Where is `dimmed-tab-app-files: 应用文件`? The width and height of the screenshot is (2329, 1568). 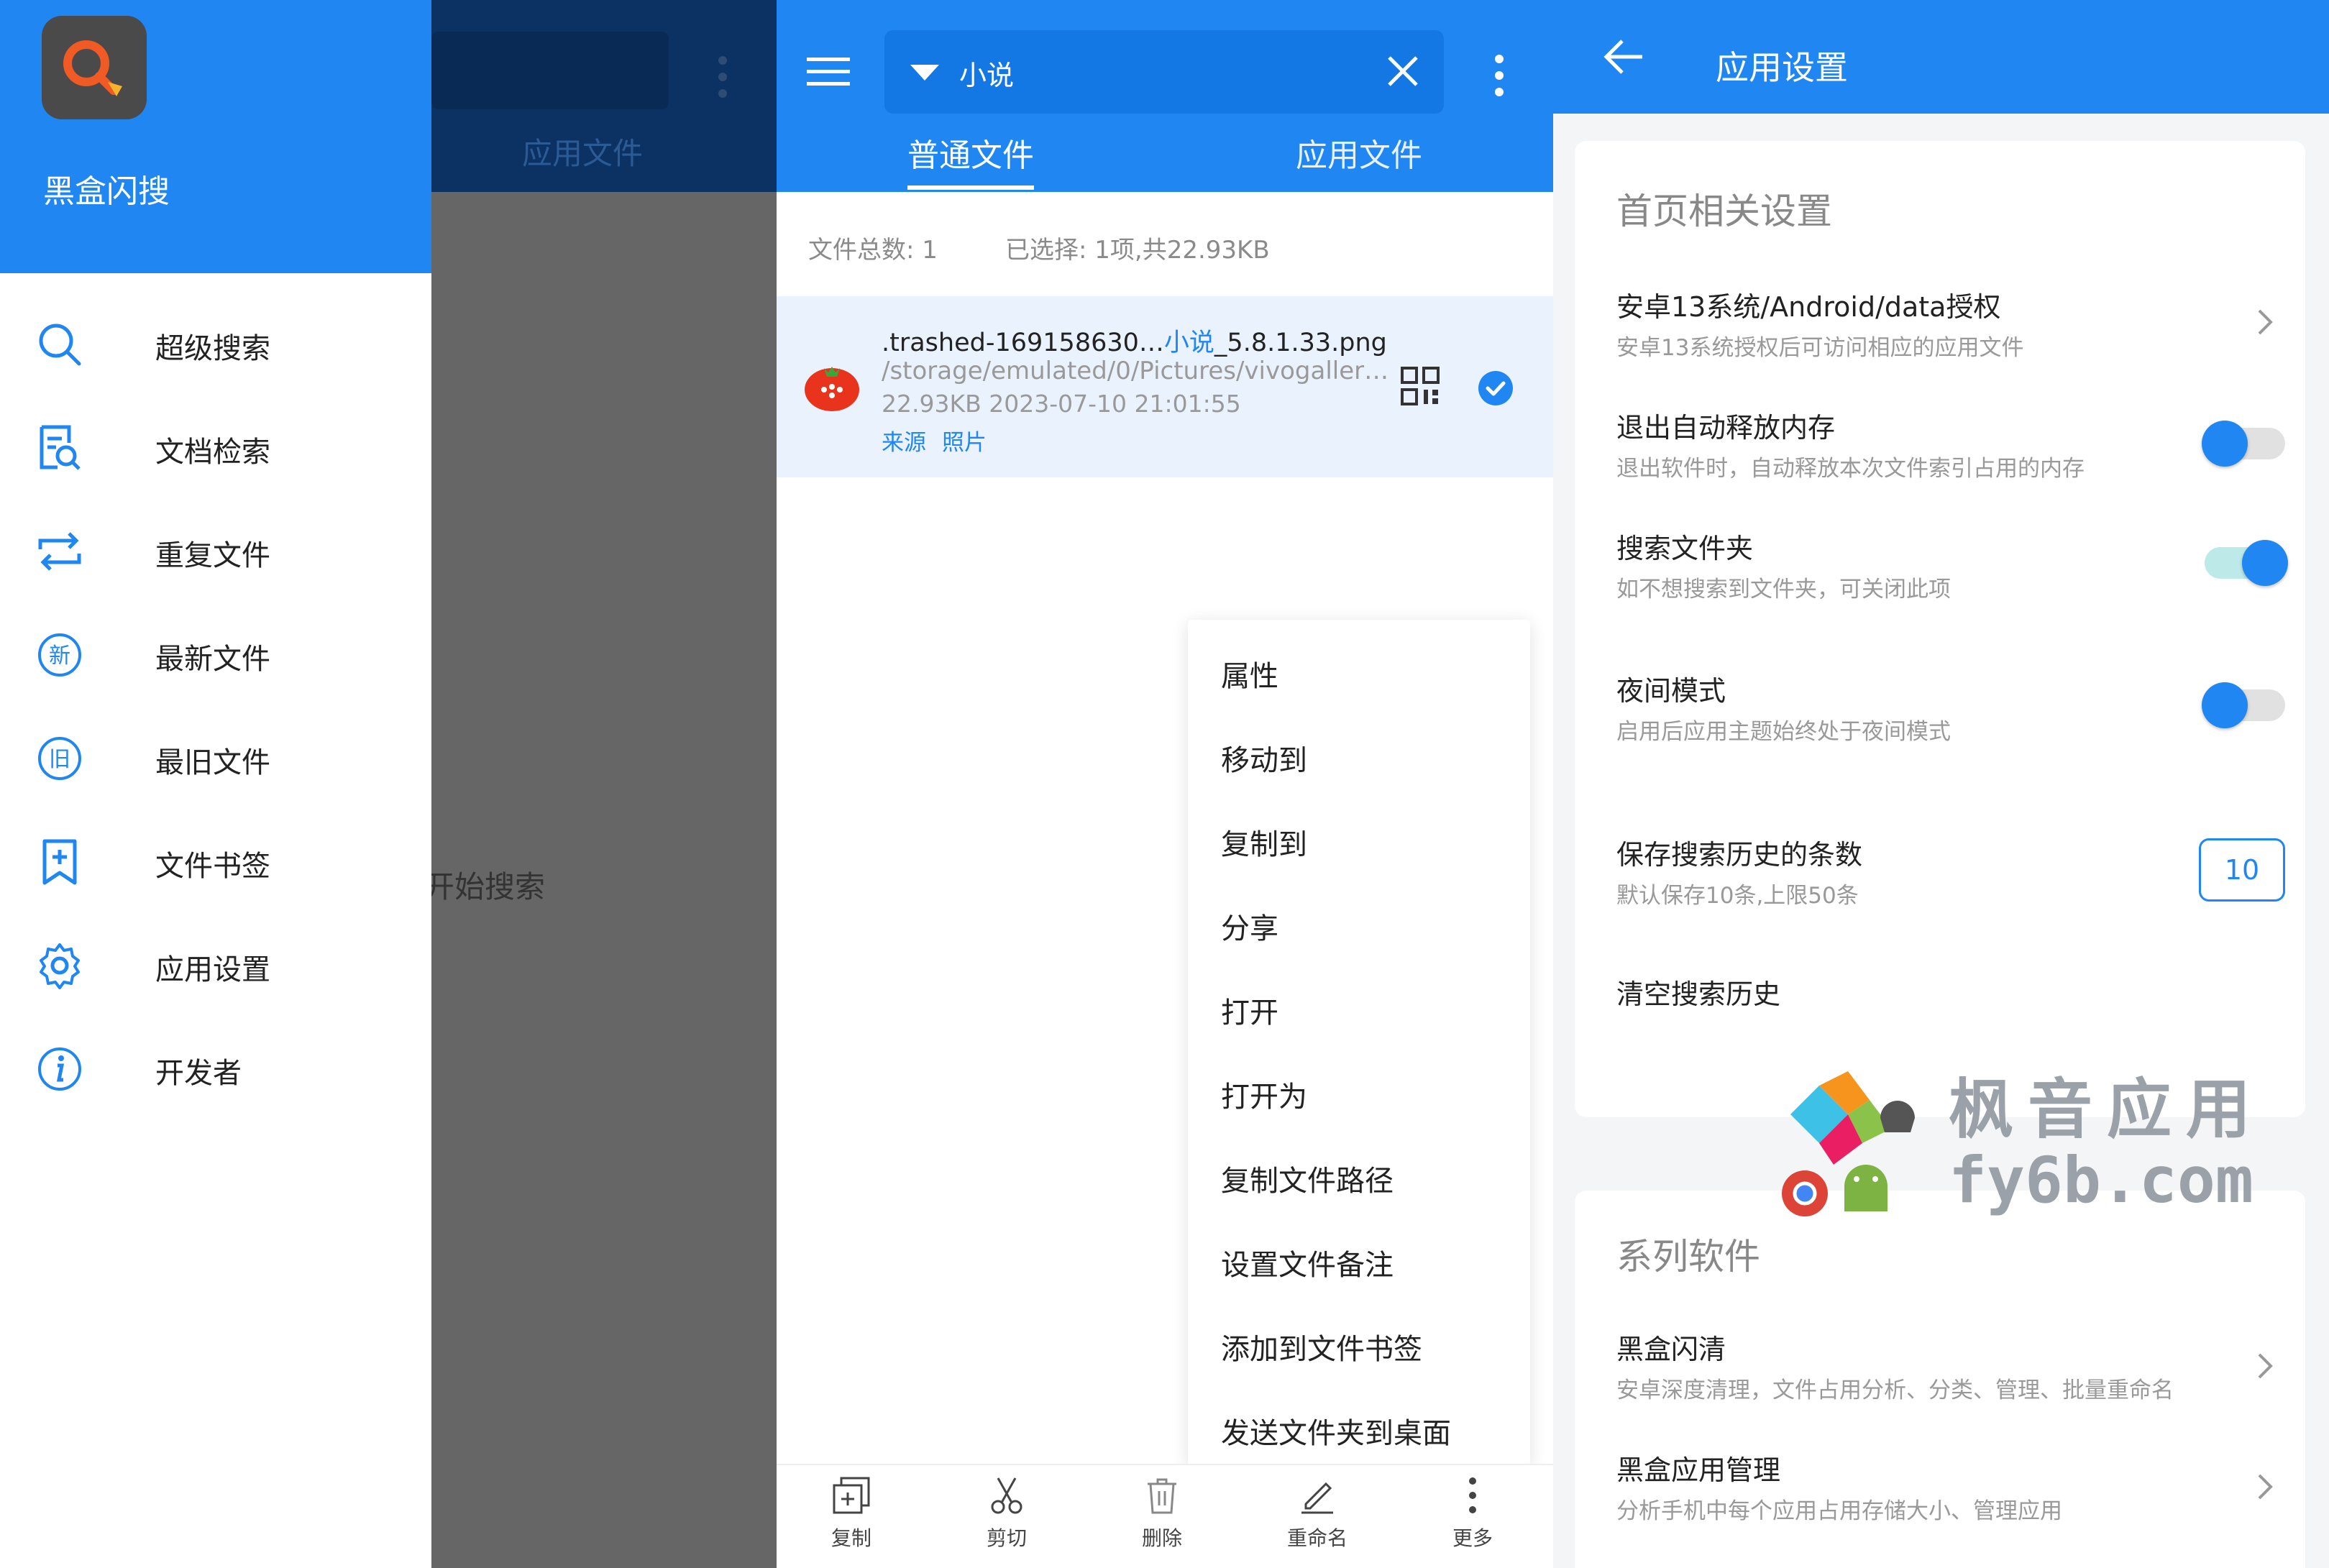
dimmed-tab-app-files: 应用文件 is located at coordinates (582, 153).